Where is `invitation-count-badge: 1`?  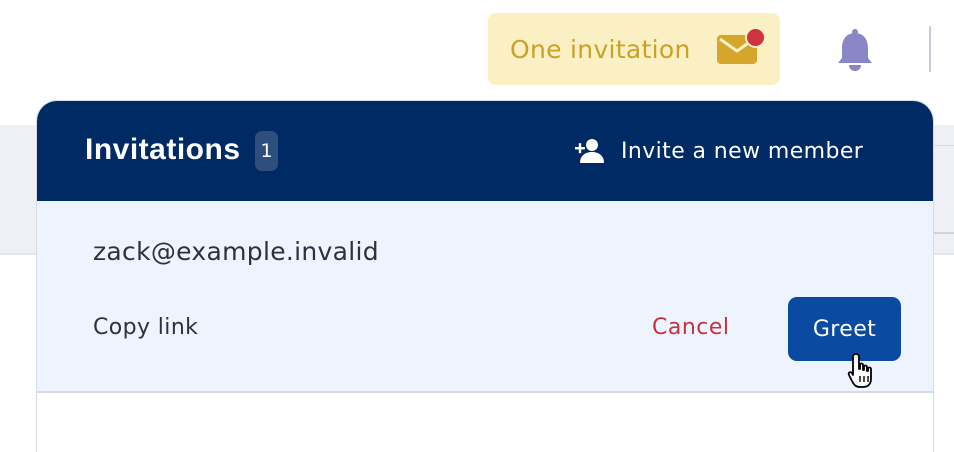
invitation-count-badge: 1 is located at coordinates (266, 151).